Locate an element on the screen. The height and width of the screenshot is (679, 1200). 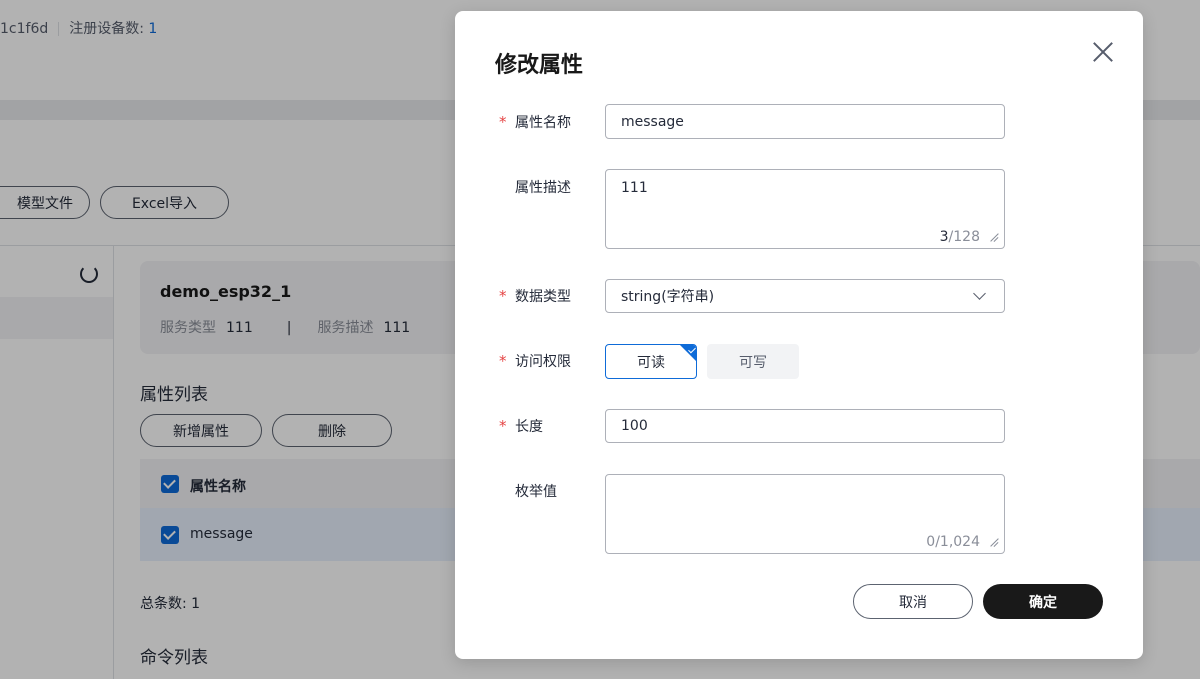
data-type-select: string(字符串) is located at coordinates (805, 296).